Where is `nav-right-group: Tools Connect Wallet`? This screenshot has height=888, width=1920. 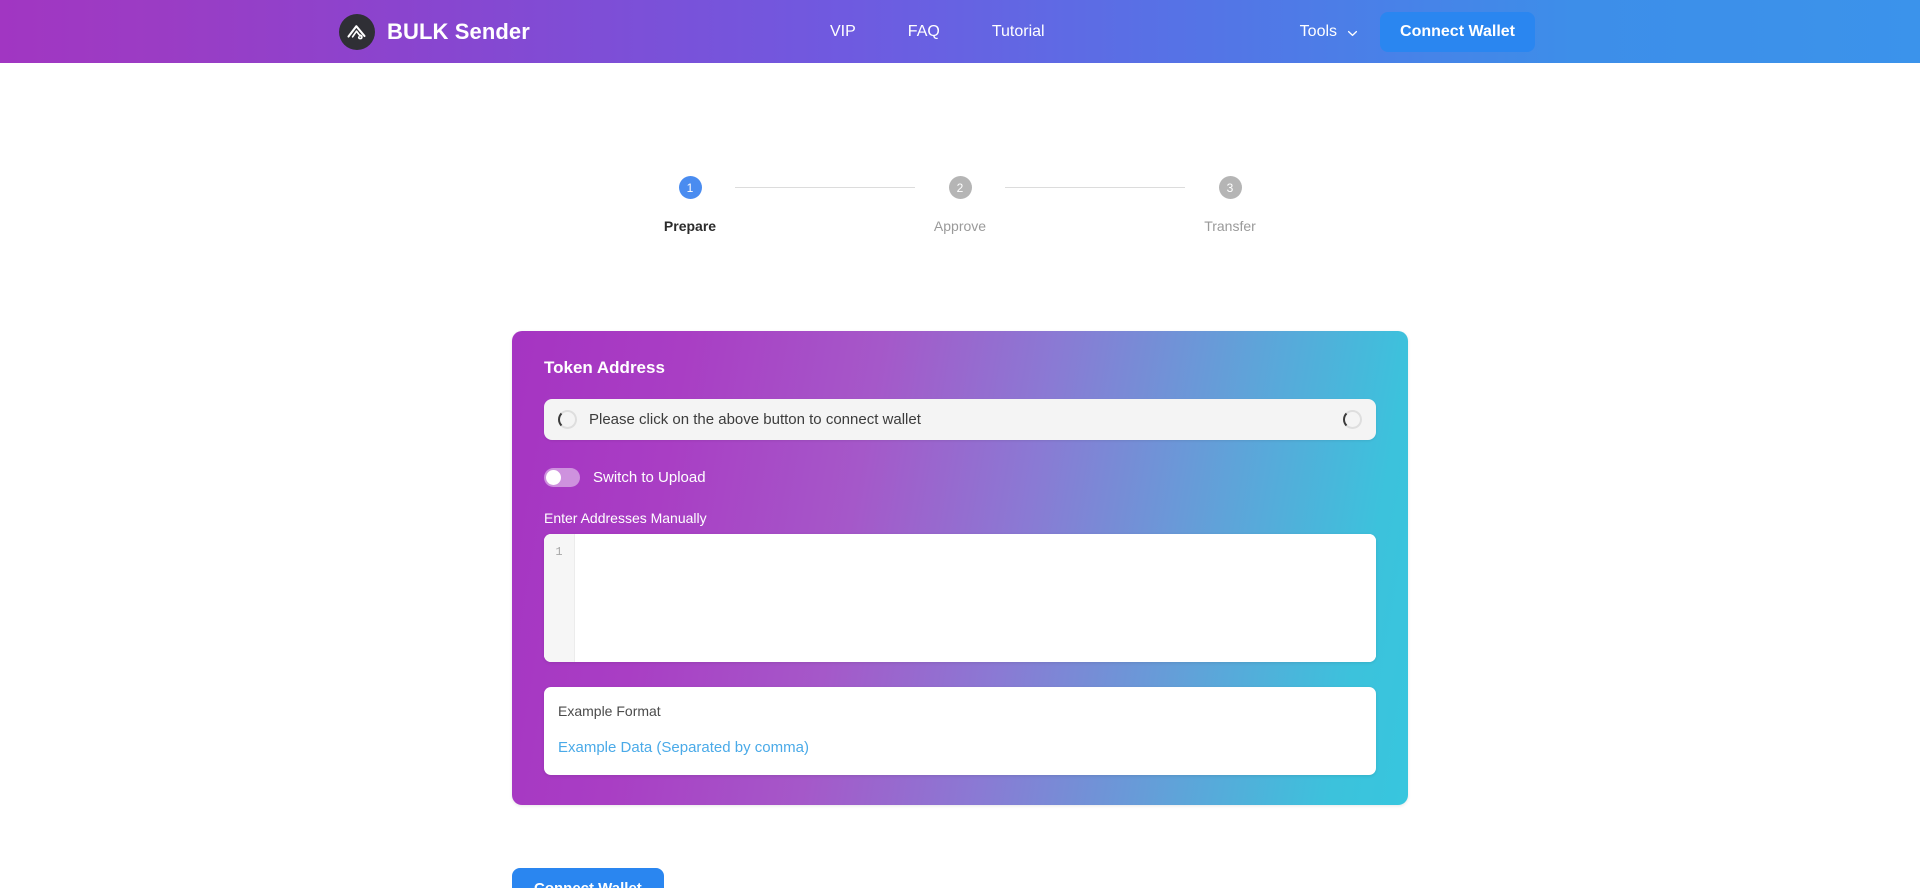 nav-right-group: Tools Connect Wallet is located at coordinates (1417, 31).